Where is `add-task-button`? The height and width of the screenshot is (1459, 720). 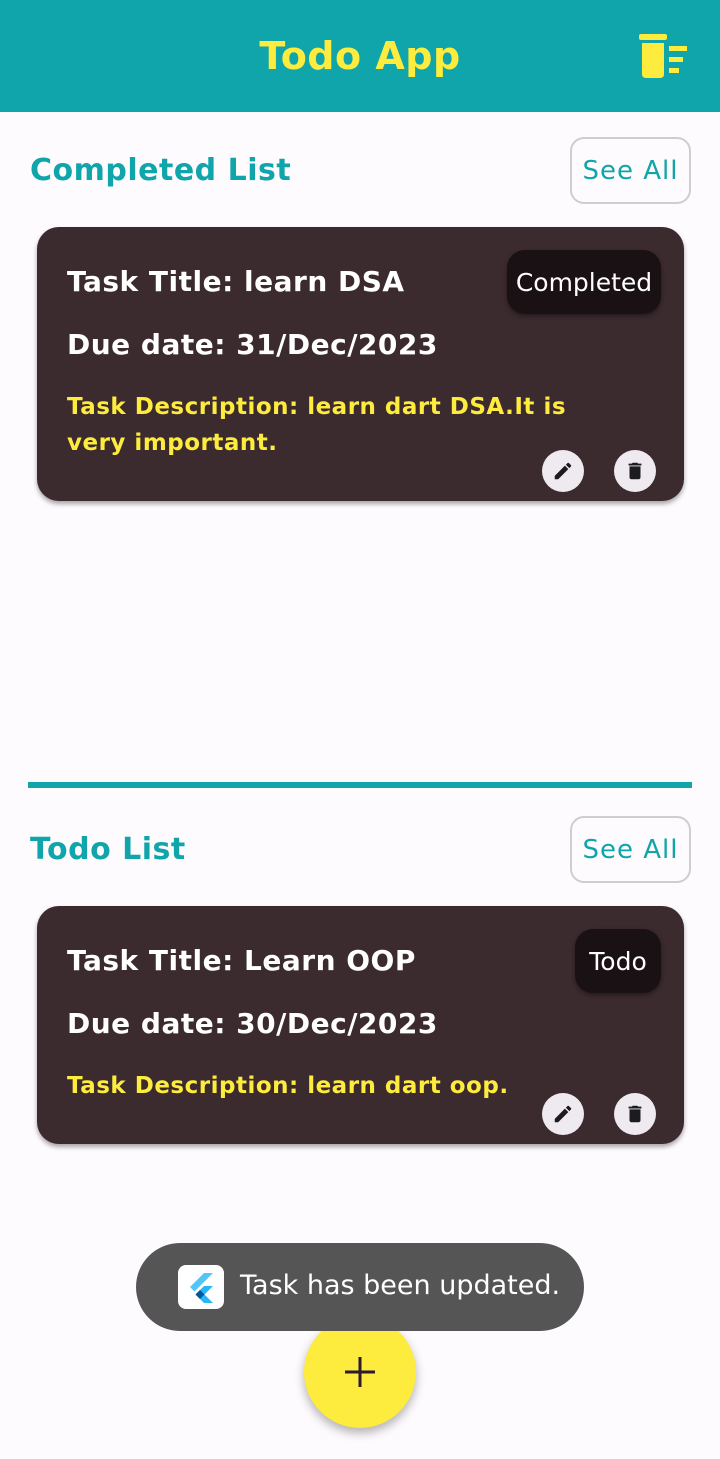
add-task-button is located at coordinates (360, 1372).